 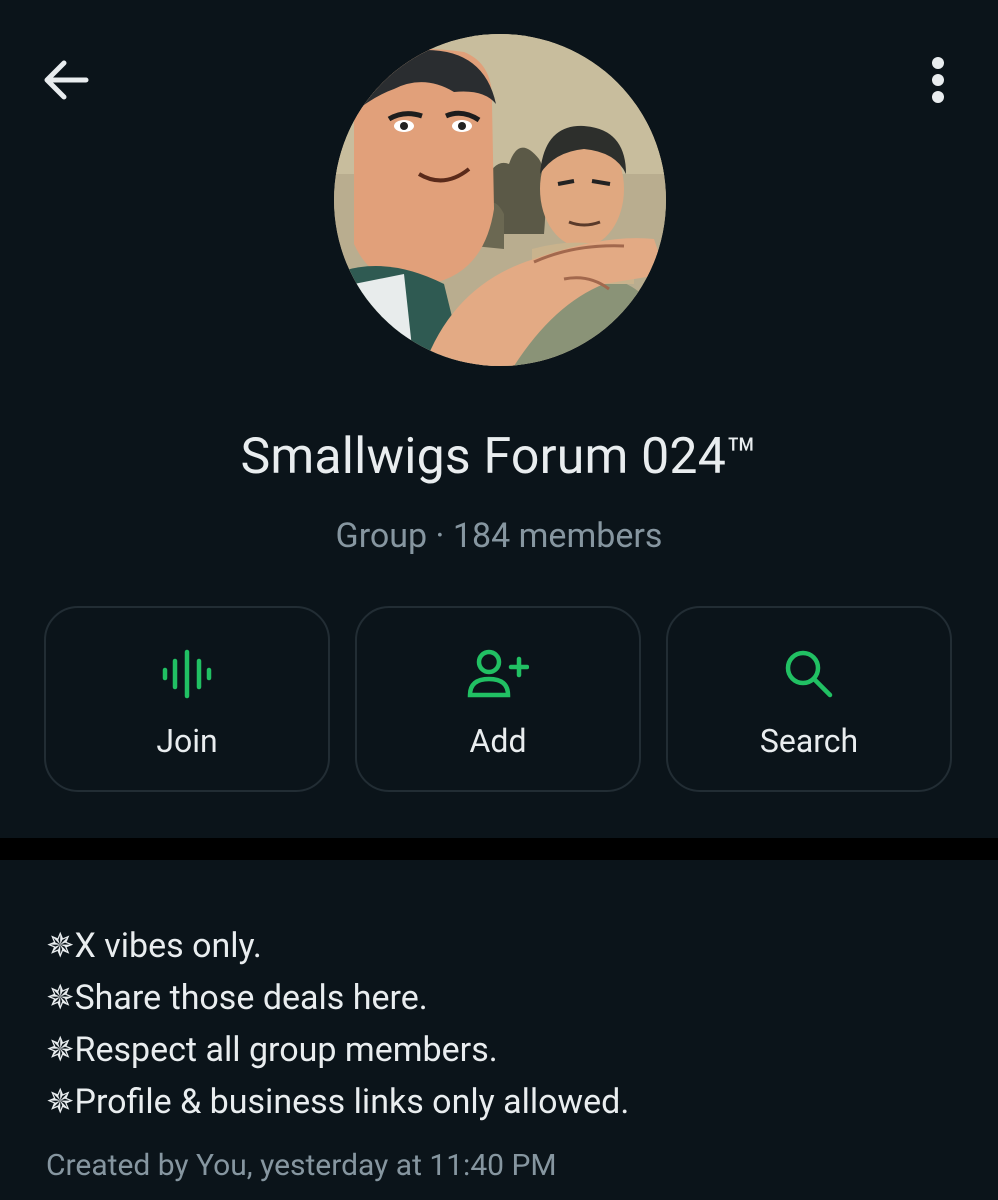 What do you see at coordinates (154, 946) in the screenshot?
I see `description-line: ✵X vibes only.` at bounding box center [154, 946].